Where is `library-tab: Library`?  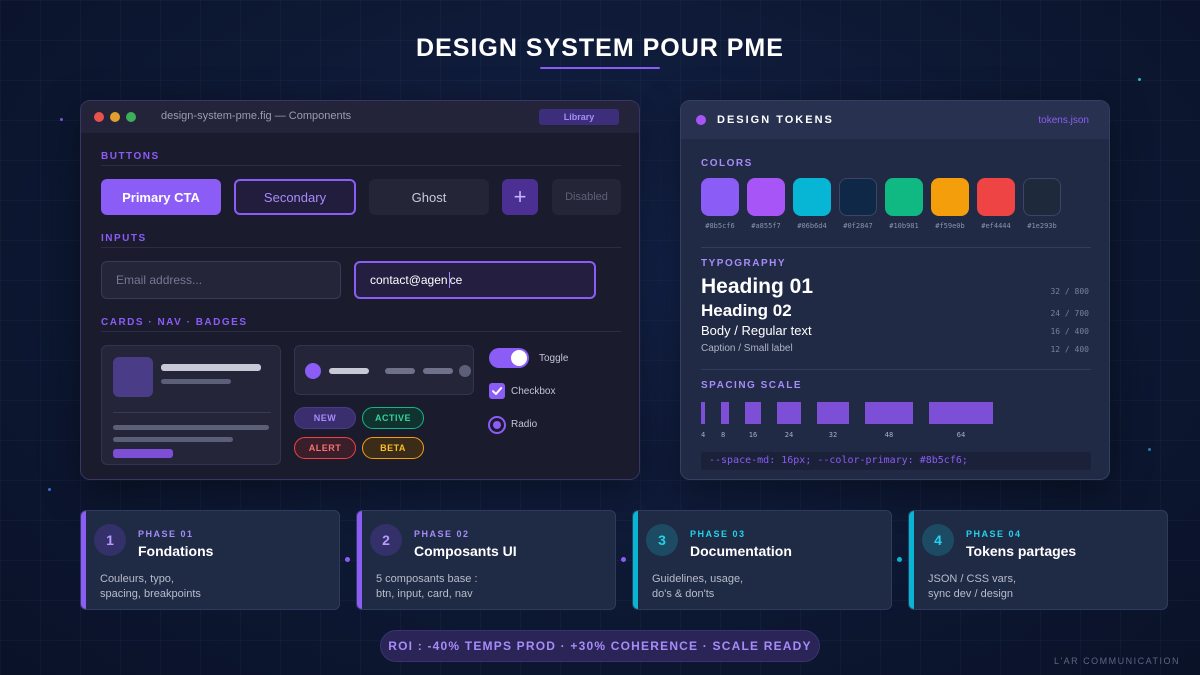
library-tab: Library is located at coordinates (579, 117).